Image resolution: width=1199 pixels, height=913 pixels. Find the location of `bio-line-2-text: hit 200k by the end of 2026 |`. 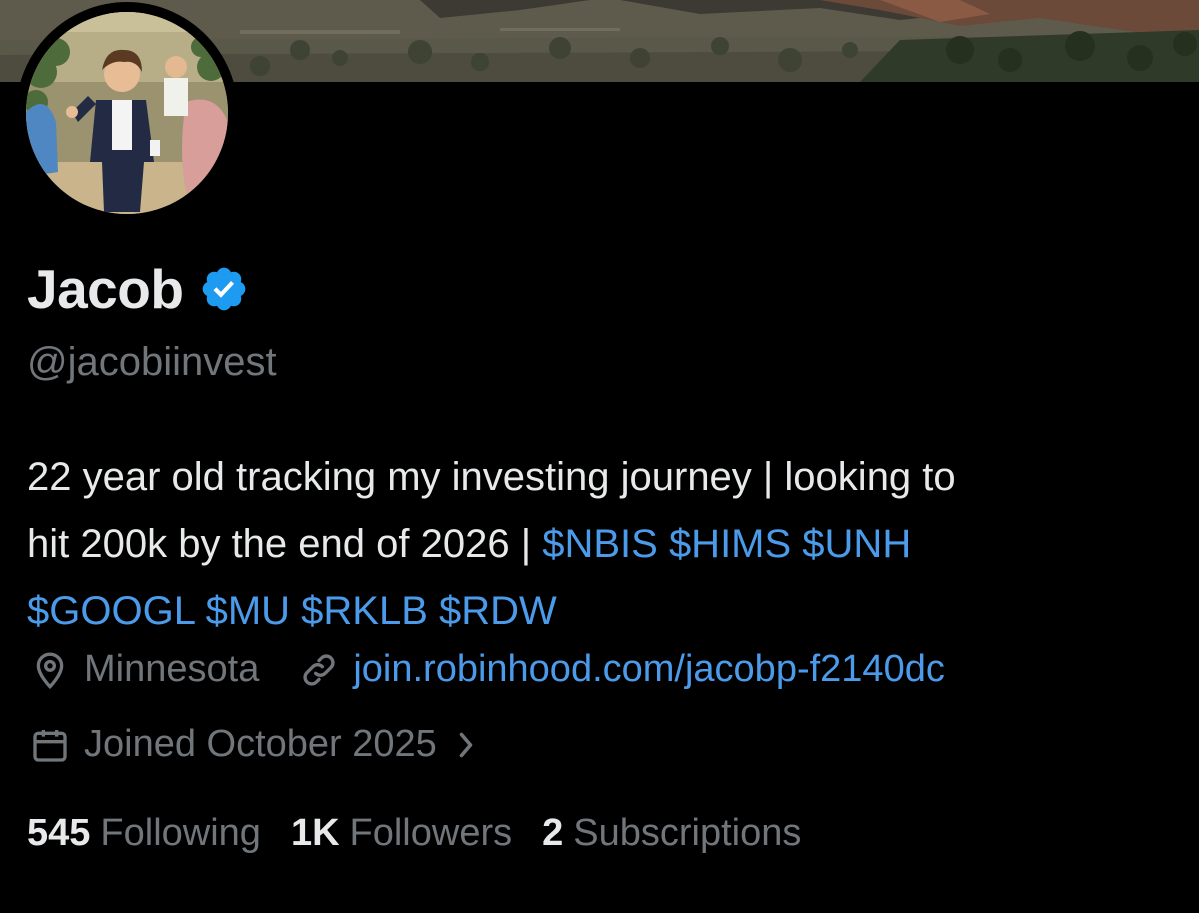

bio-line-2-text: hit 200k by the end of 2026 | is located at coordinates (285, 544).